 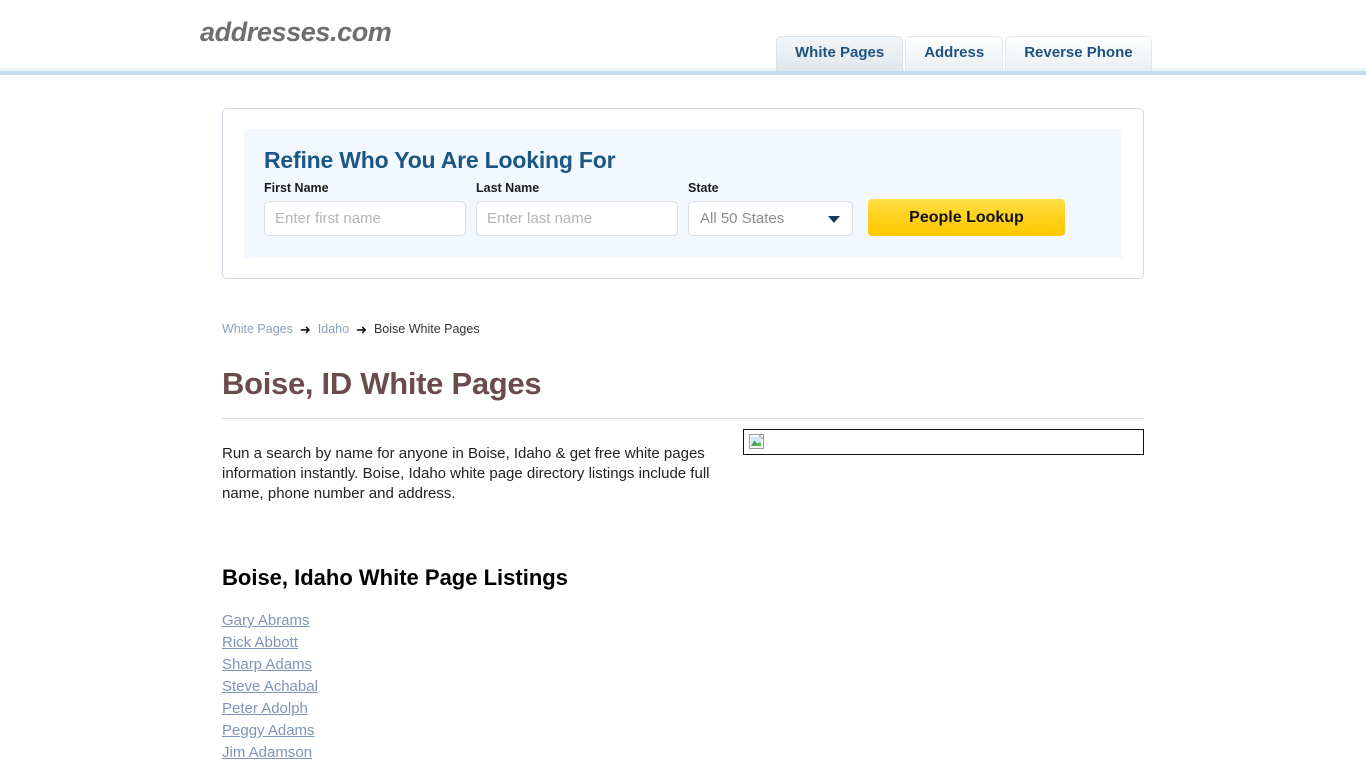 I want to click on tab-reverse-phone: Reverse Phone, so click(x=1078, y=53).